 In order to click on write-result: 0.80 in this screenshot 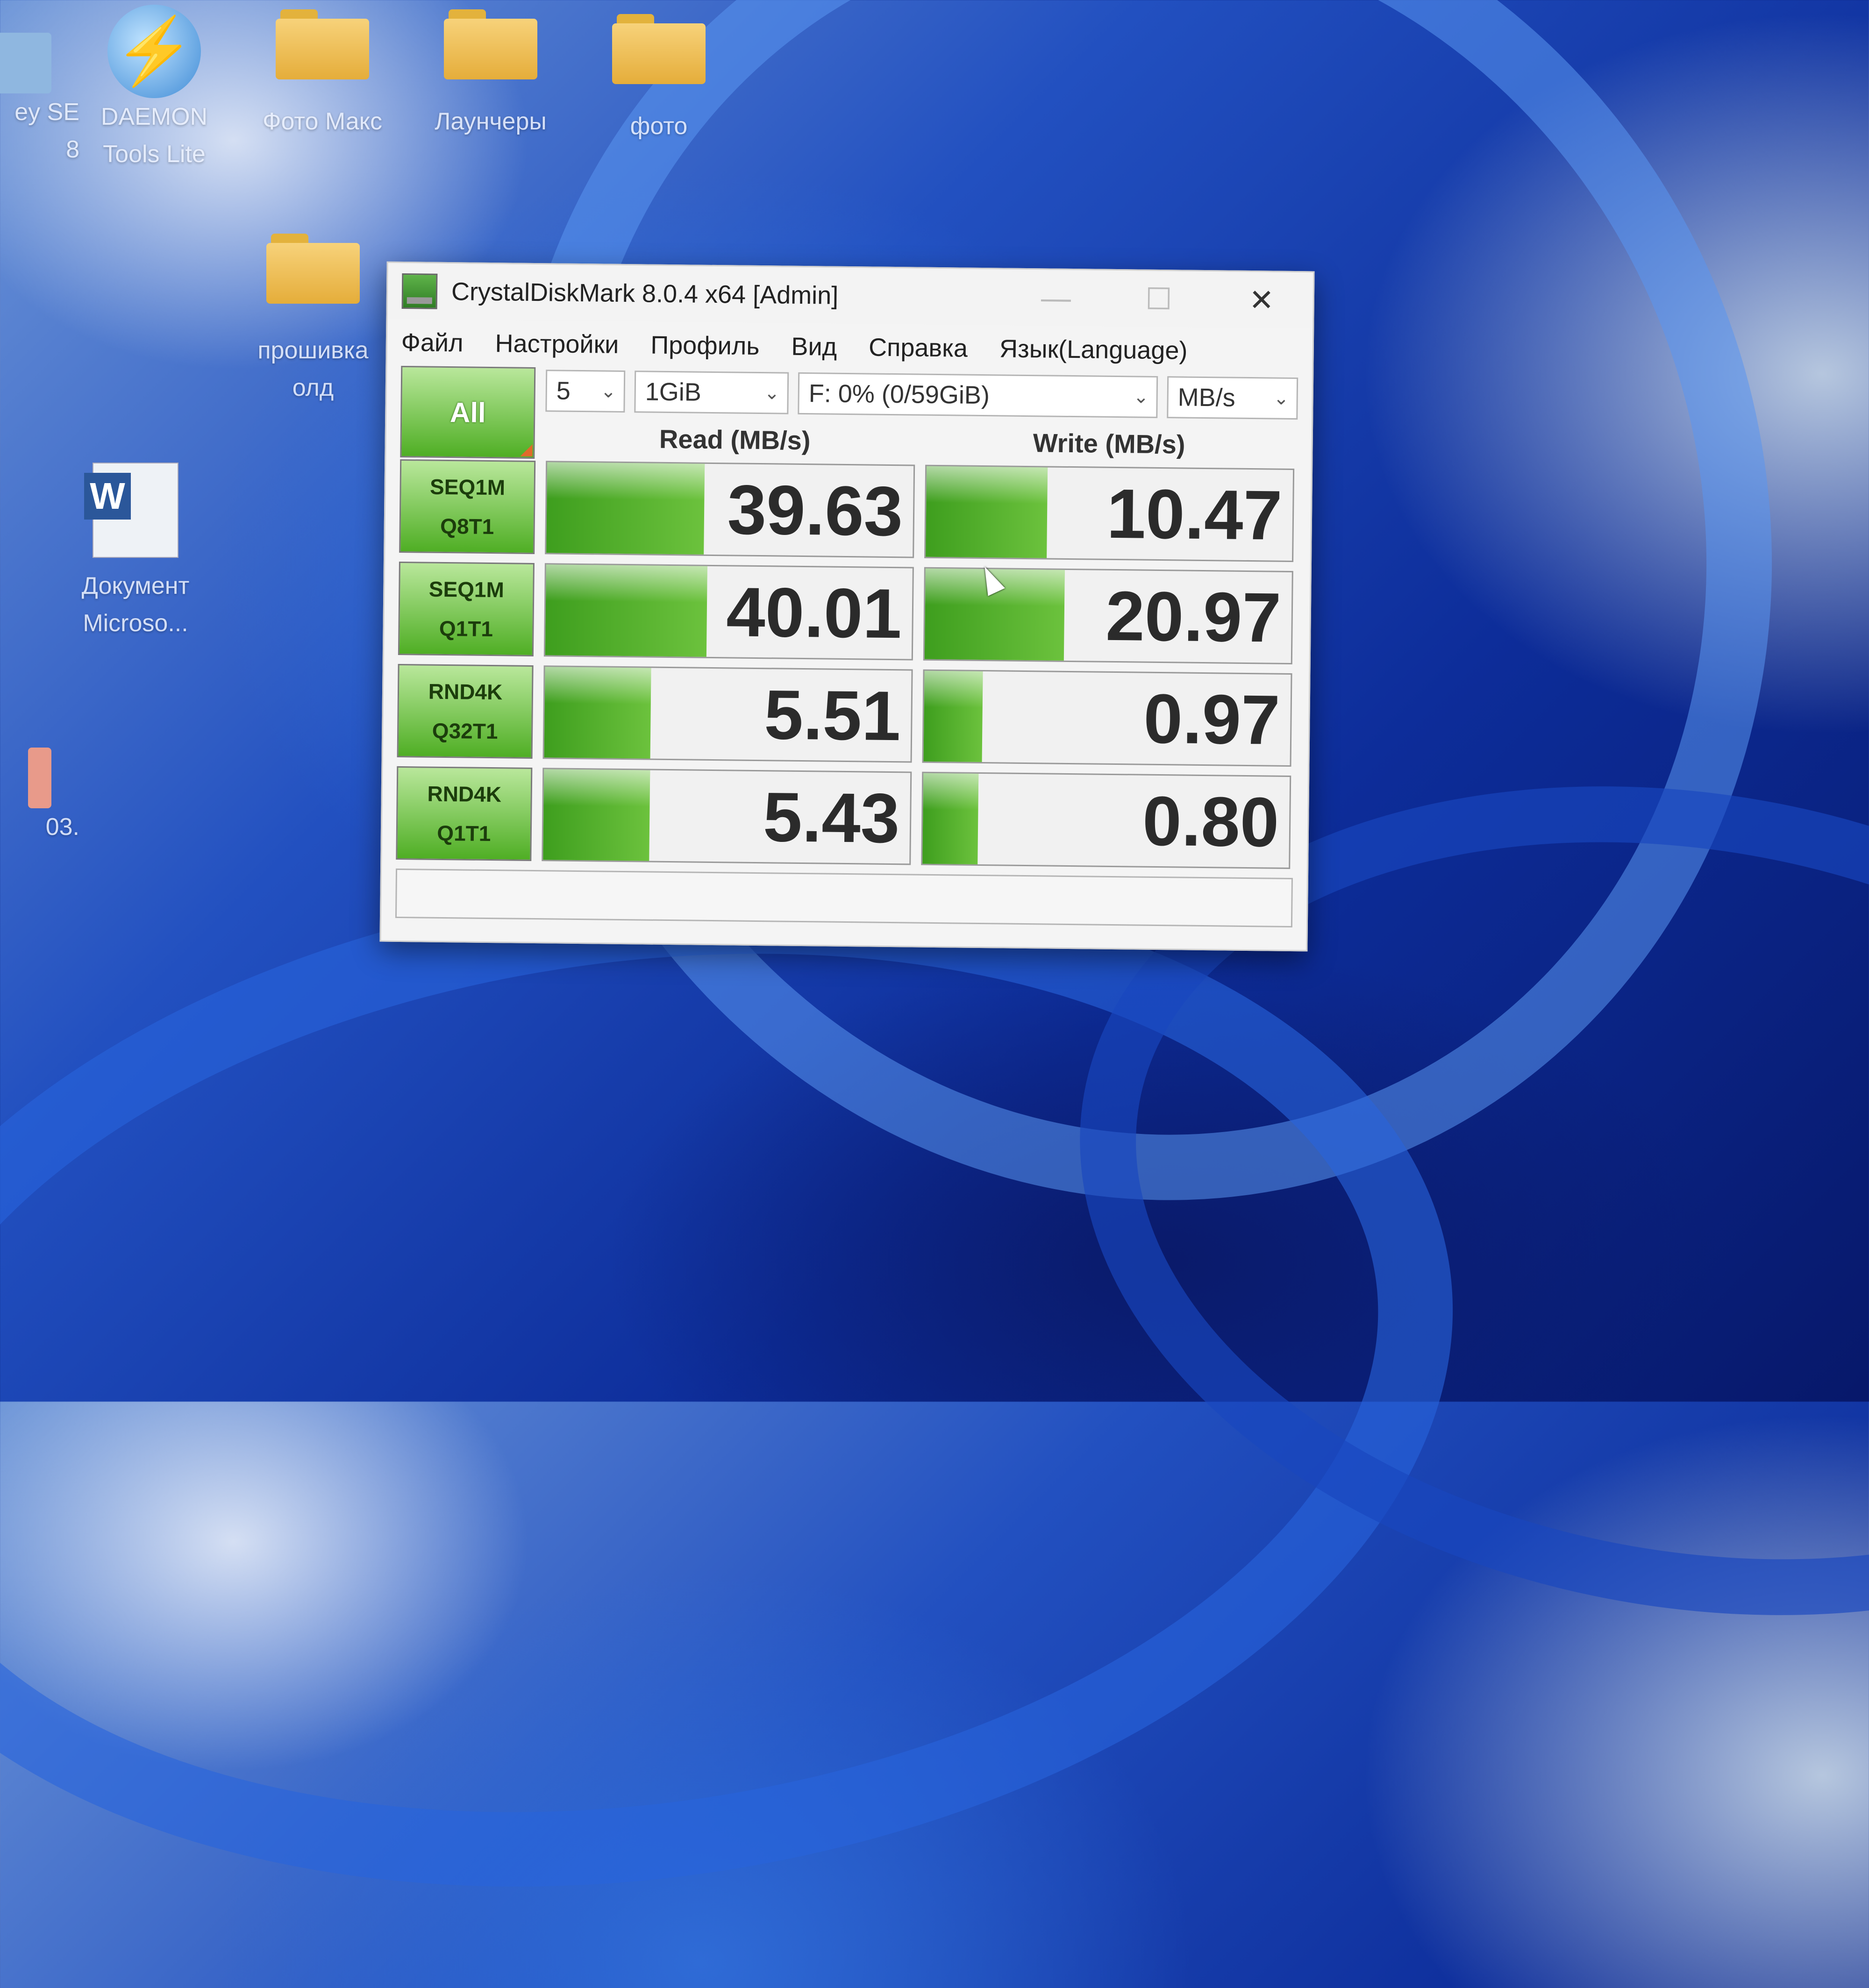, I will do `click(1106, 820)`.